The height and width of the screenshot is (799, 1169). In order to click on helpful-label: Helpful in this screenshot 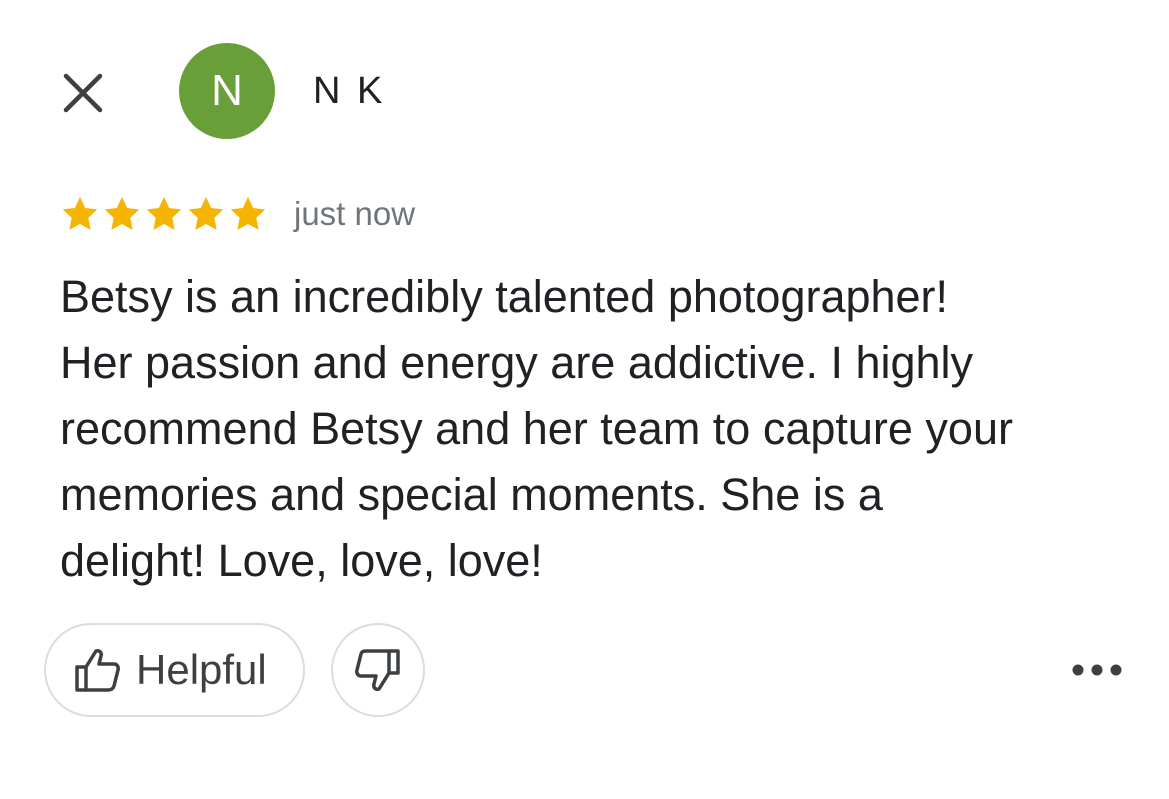, I will do `click(201, 669)`.